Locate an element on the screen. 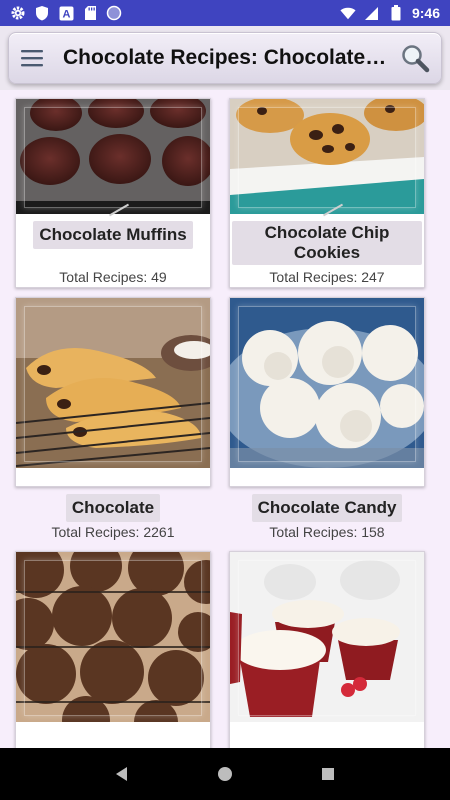  home-circle-icon is located at coordinates (224, 774).